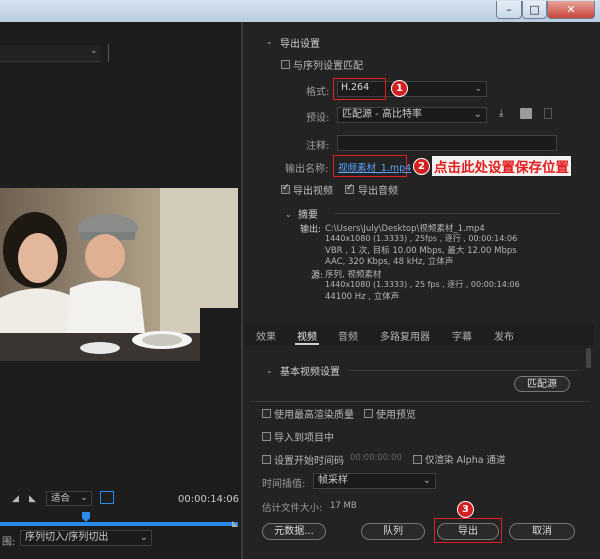 This screenshot has height=559, width=600. I want to click on save-location-note: 点击此处设置保存位置, so click(501, 166).